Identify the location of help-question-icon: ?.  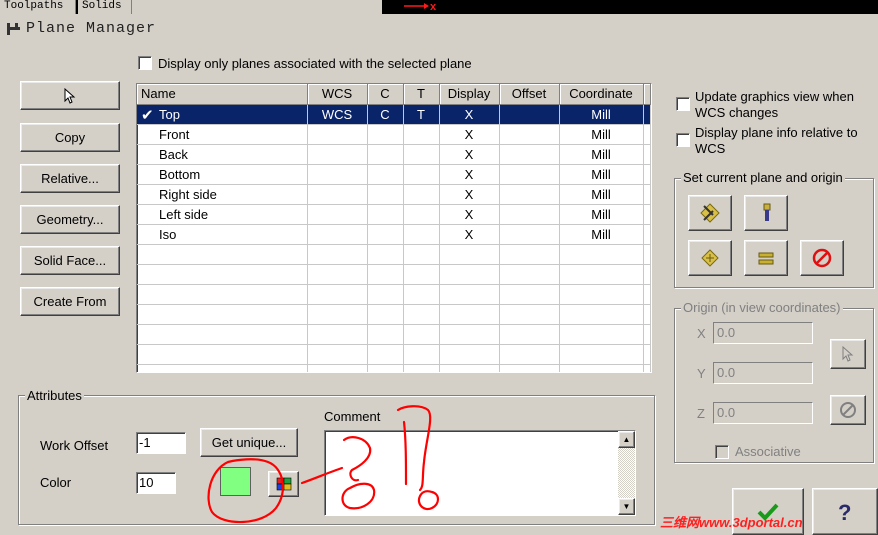
(844, 512).